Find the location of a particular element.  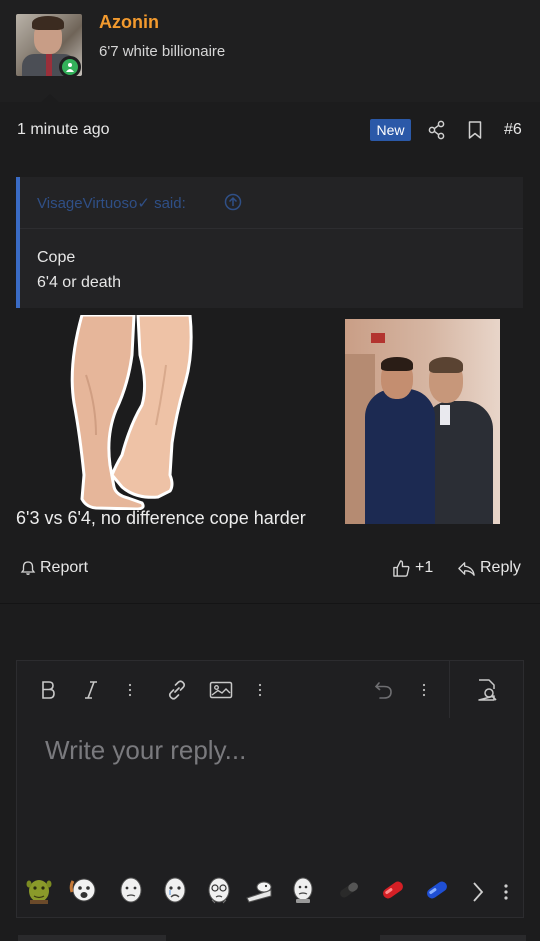

preview-button is located at coordinates (486, 689).